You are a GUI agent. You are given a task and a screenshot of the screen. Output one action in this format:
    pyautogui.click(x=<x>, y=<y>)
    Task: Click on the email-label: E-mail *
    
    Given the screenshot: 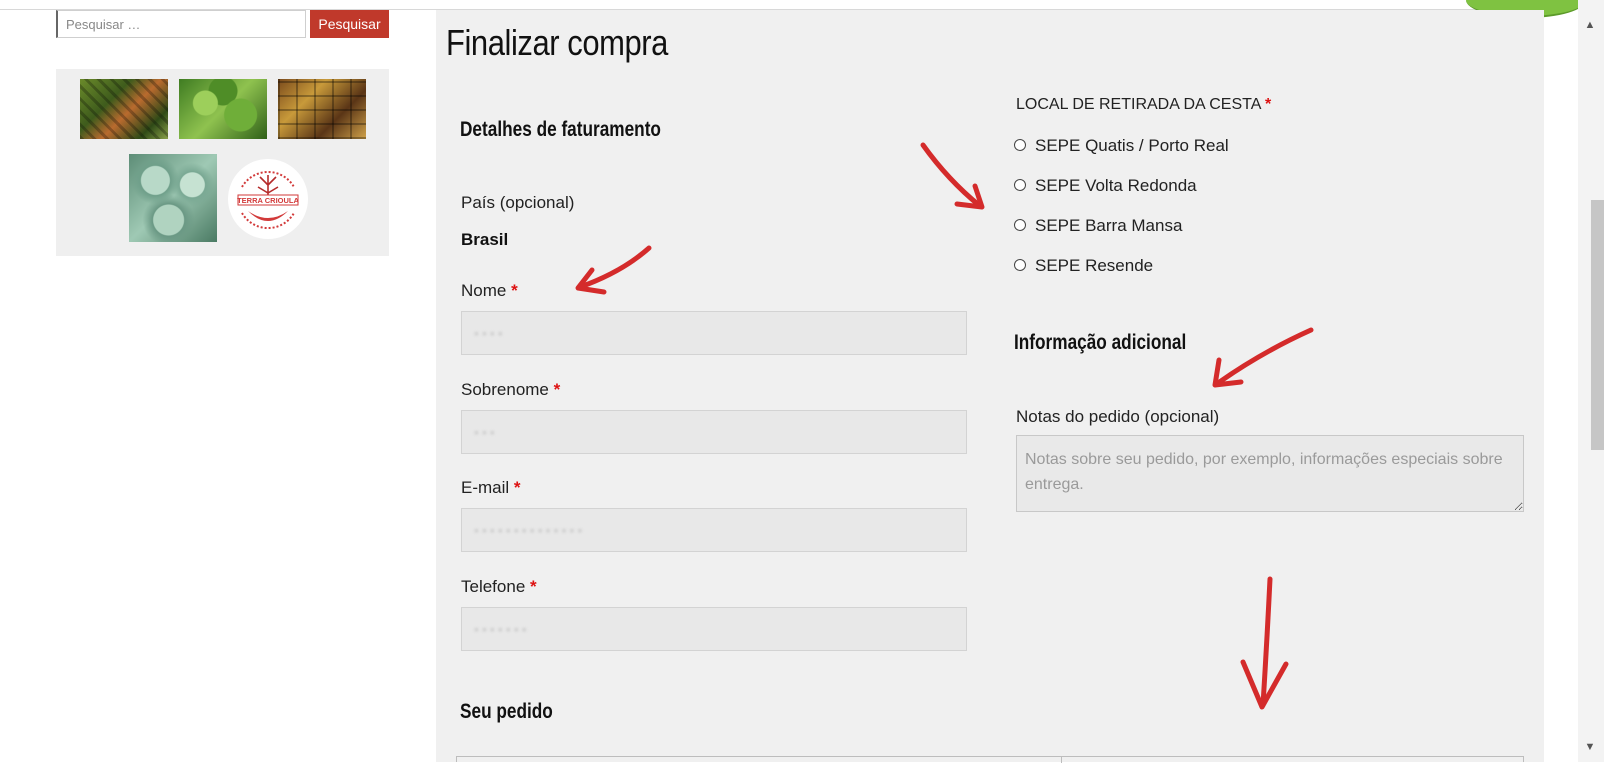 What is the action you would take?
    pyautogui.click(x=491, y=488)
    